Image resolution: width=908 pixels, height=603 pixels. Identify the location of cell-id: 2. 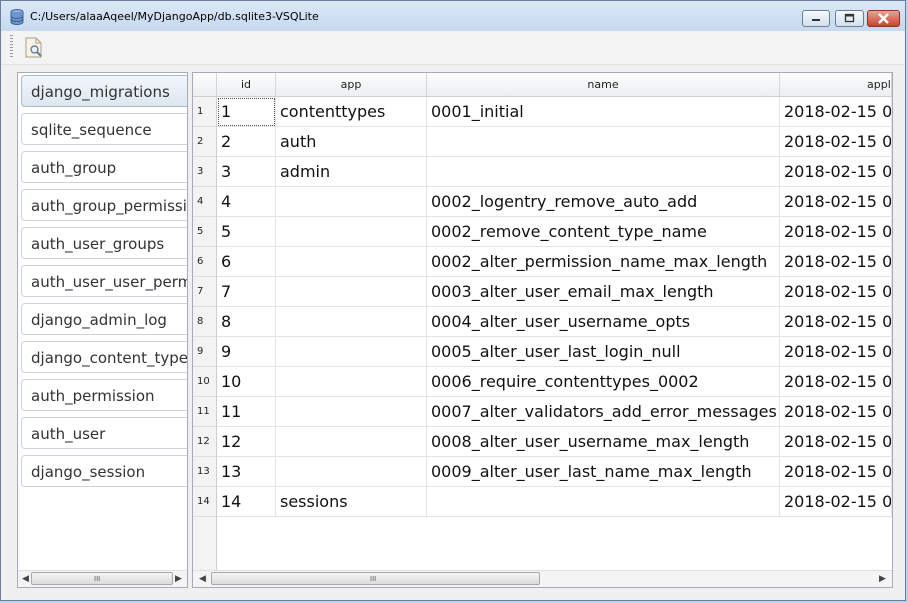
(246, 142).